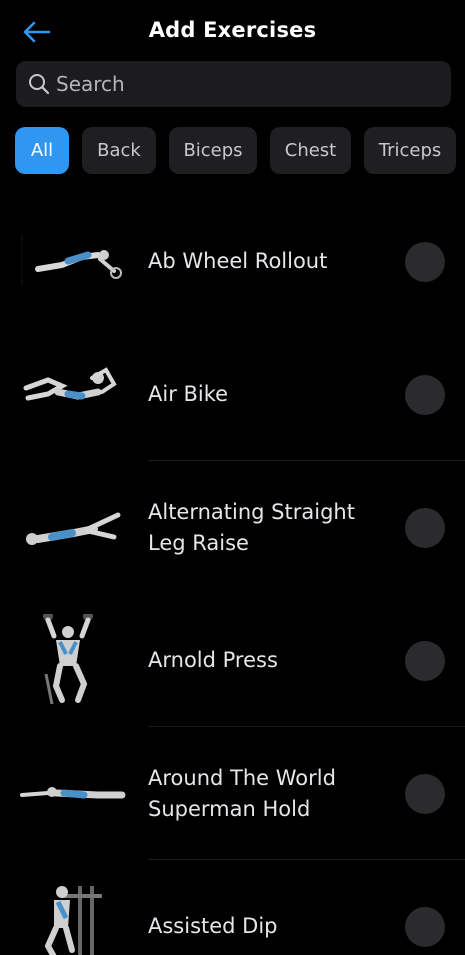 This screenshot has height=955, width=465. I want to click on exercise-name: Alternating Straight Leg Raise, so click(251, 527).